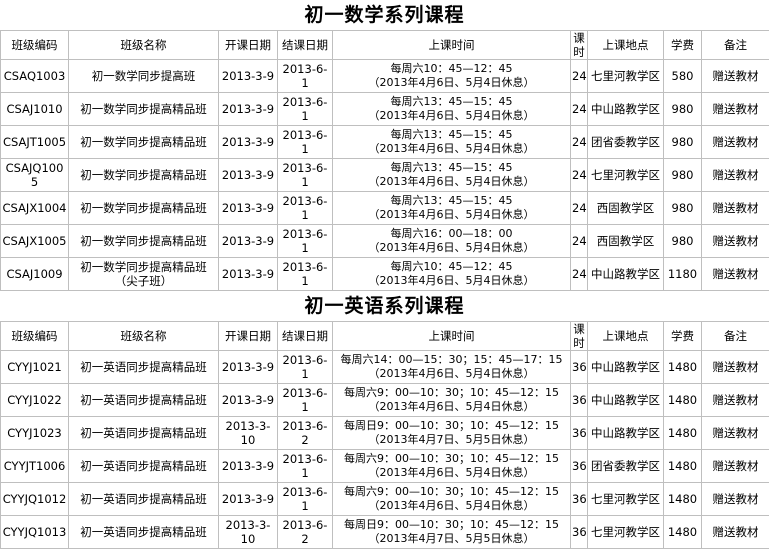  What do you see at coordinates (248, 532) in the screenshot?
I see `start-date-cell: 2013-3-10` at bounding box center [248, 532].